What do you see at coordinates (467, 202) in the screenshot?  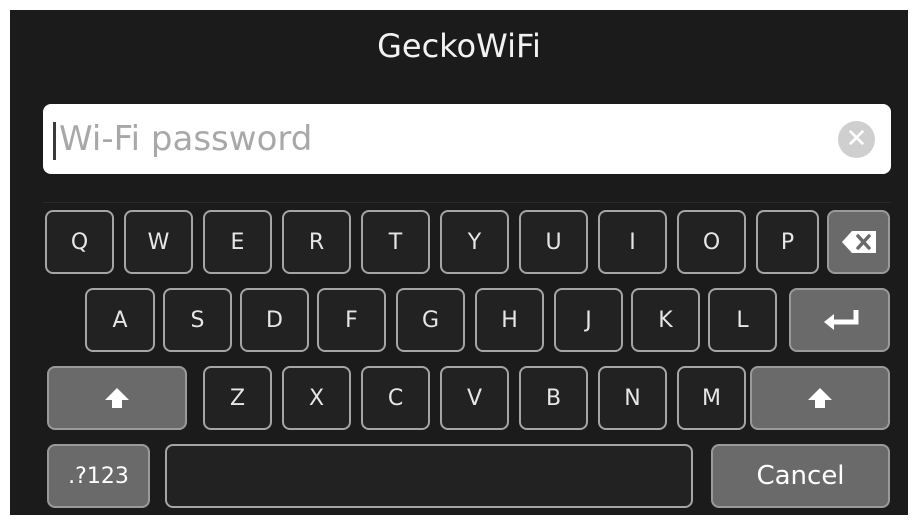 I see `keyboard-divider` at bounding box center [467, 202].